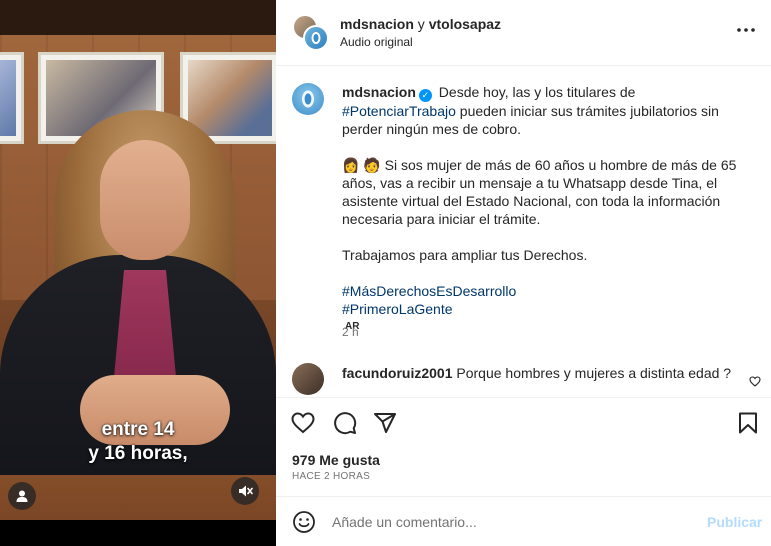  What do you see at coordinates (138, 442) in the screenshot?
I see `video-subtitle: entre 14 y 16 horas,` at bounding box center [138, 442].